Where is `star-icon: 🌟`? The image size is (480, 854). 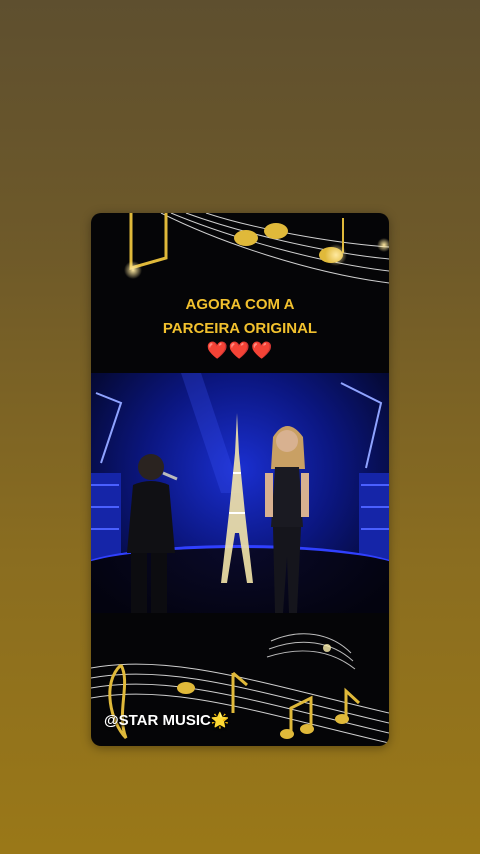 star-icon: 🌟 is located at coordinates (220, 720).